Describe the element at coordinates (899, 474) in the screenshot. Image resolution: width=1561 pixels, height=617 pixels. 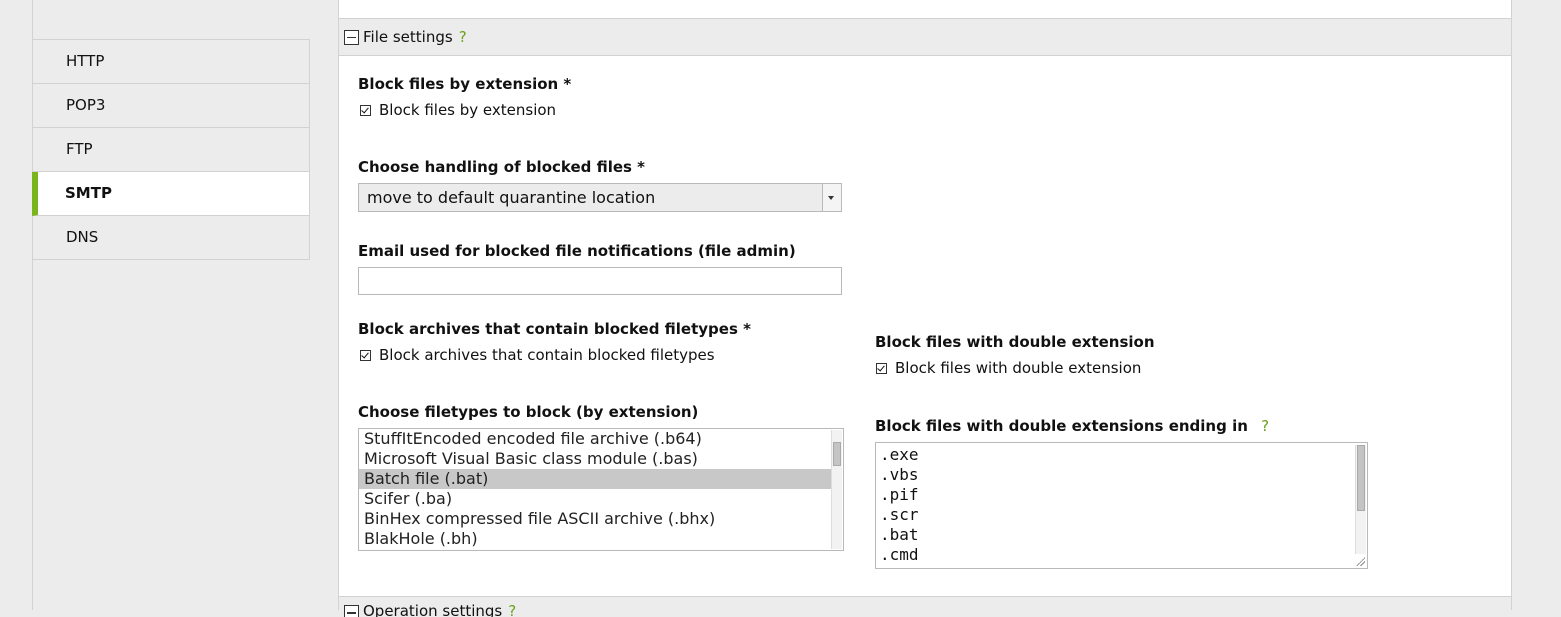
I see `textarea-line: .vbs` at that location.